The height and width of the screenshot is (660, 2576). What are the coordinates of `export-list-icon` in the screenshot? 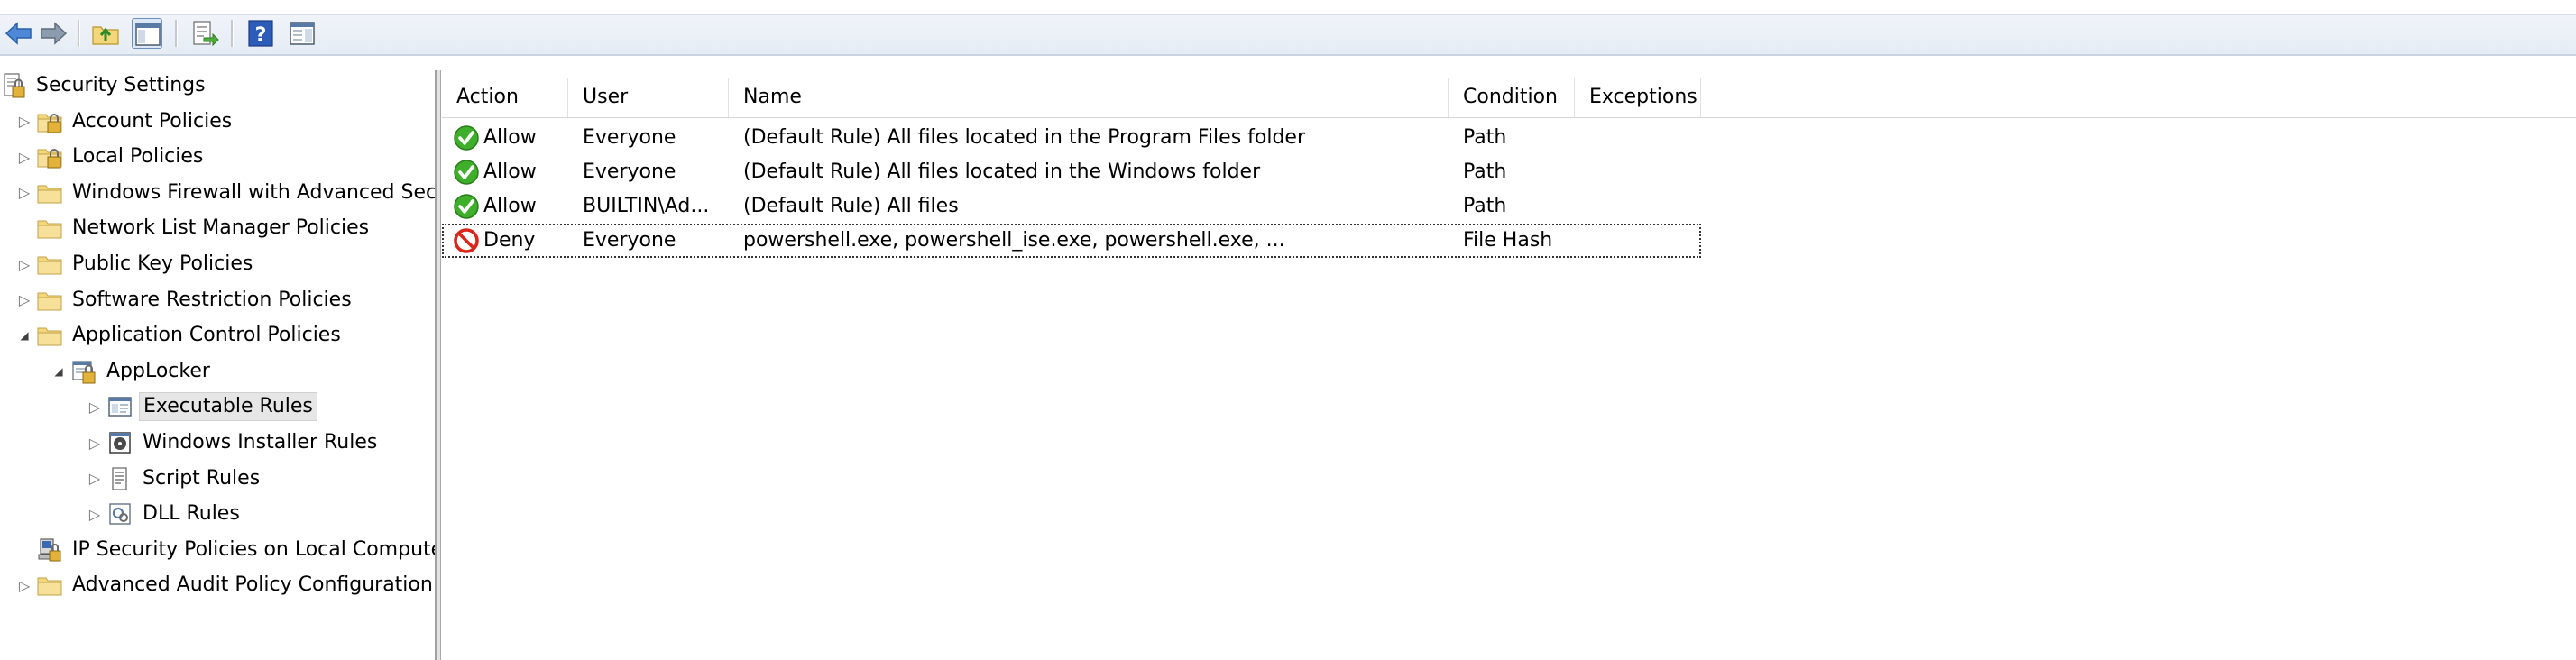 It's located at (206, 34).